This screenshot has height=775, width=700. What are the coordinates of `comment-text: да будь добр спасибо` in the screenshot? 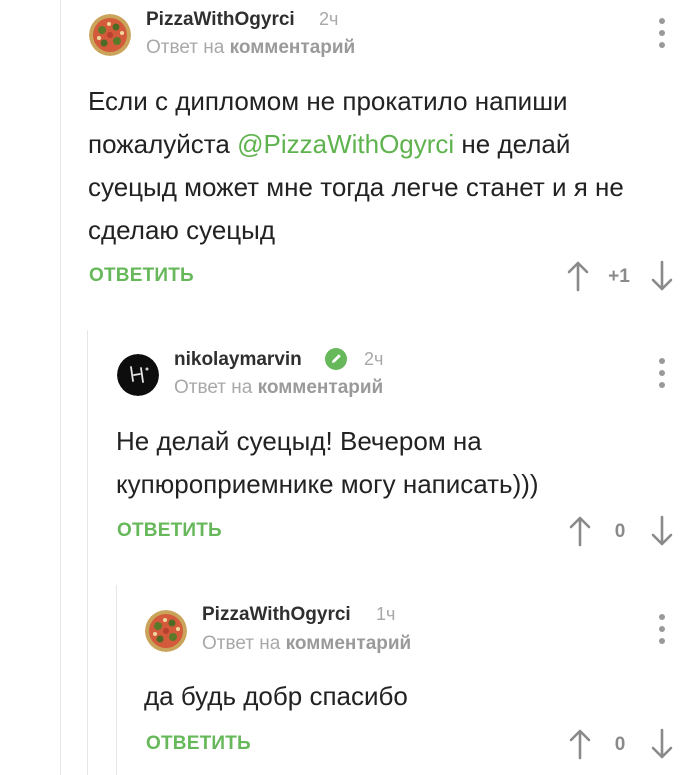 It's located at (276, 696).